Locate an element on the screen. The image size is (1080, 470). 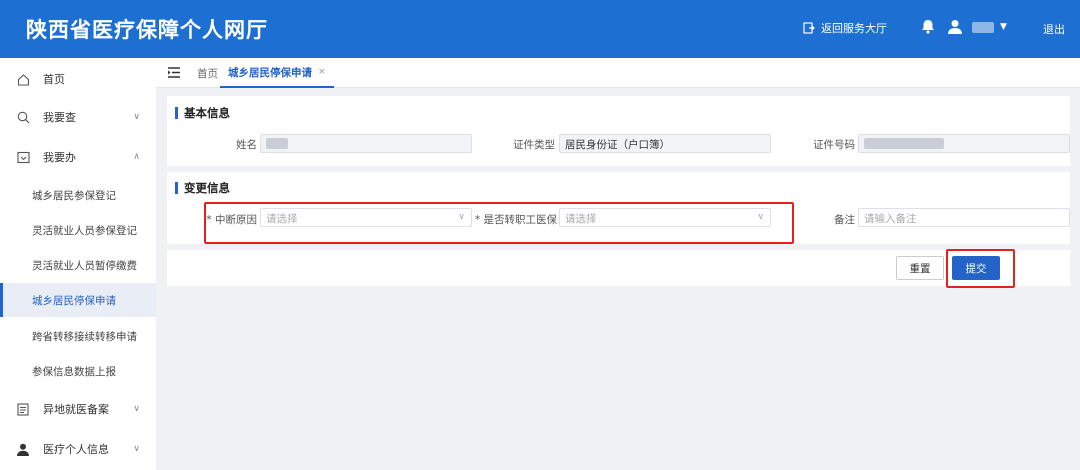
logout-button: 退出 is located at coordinates (1054, 29).